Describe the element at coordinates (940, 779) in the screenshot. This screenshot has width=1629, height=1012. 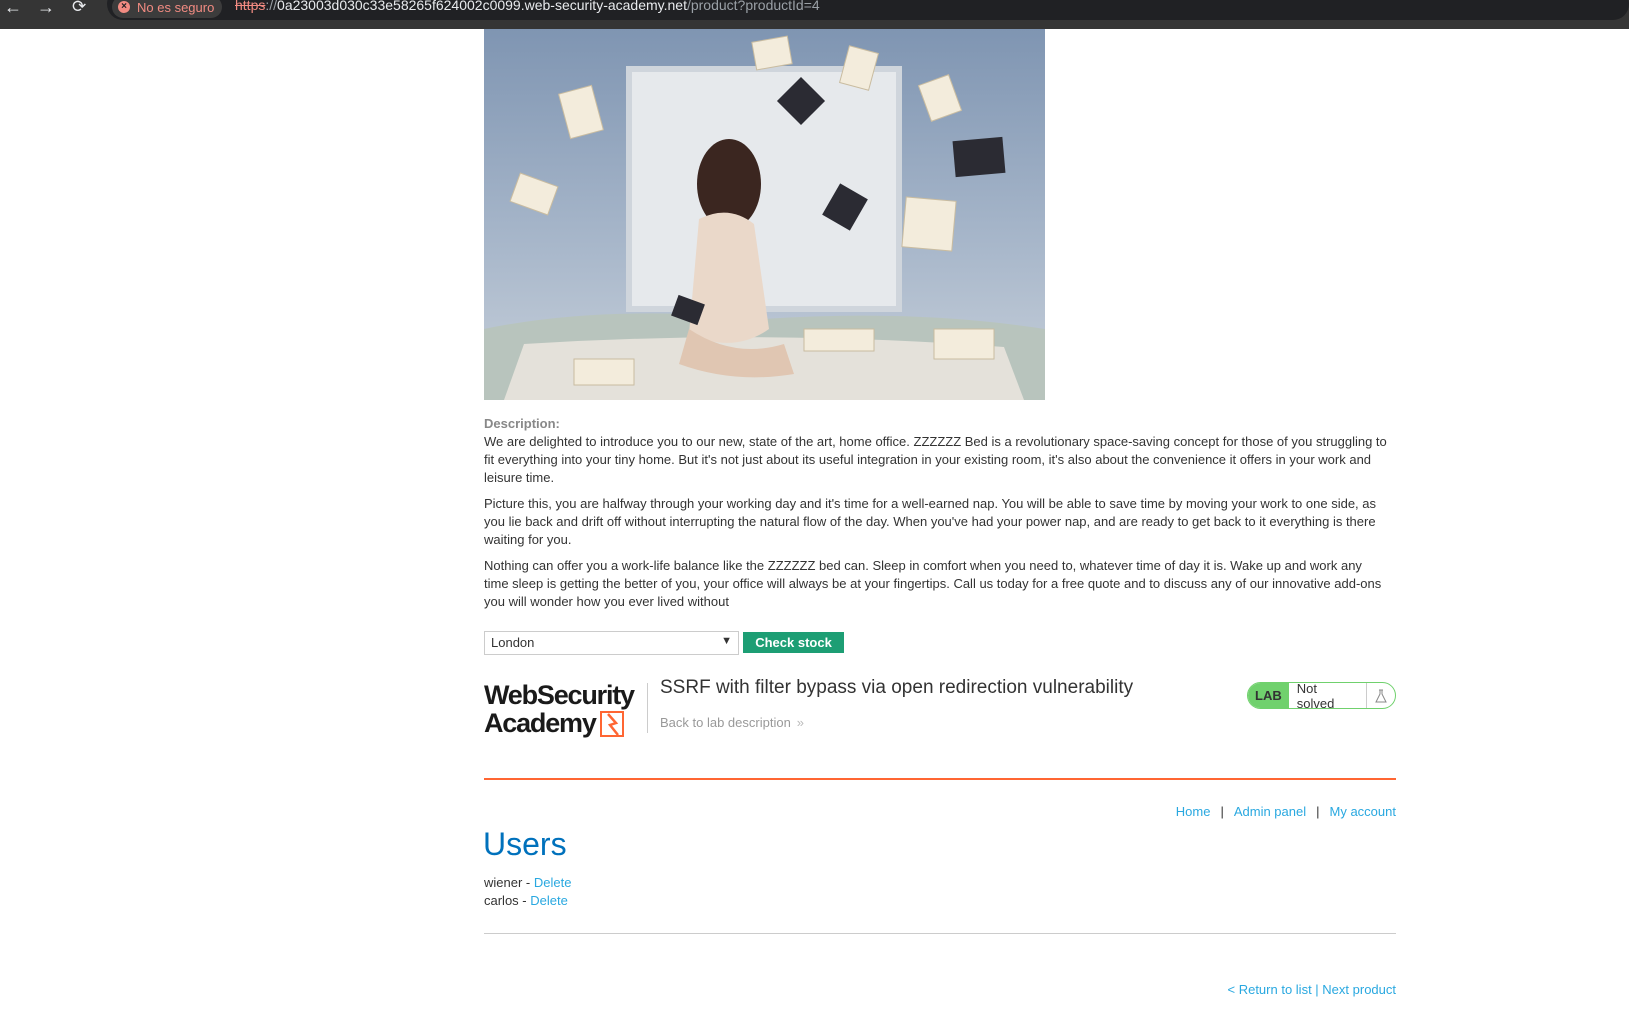
I see `header-divider` at that location.